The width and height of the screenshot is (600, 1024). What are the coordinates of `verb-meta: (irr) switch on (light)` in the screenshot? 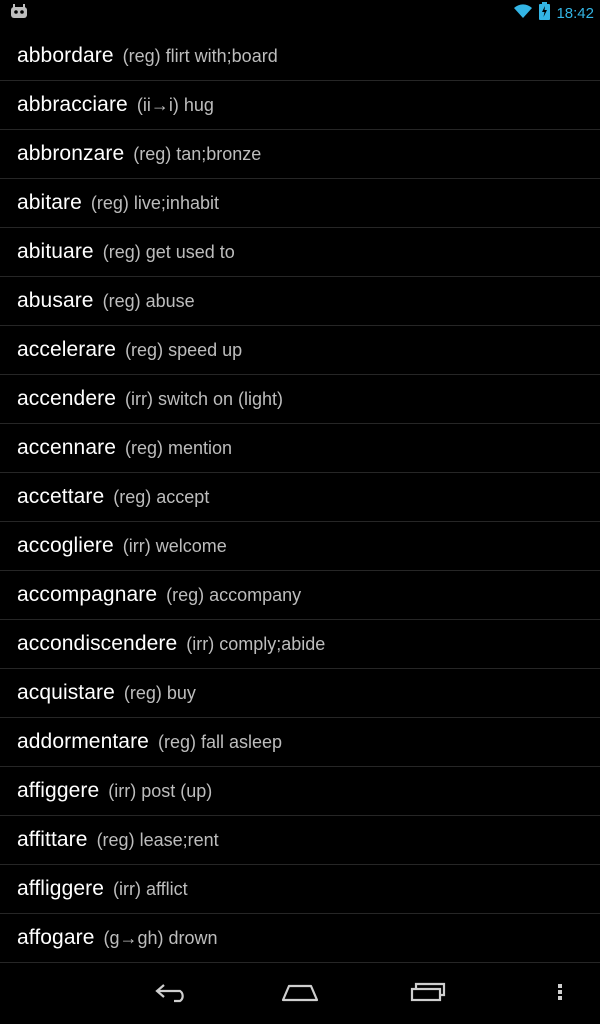 It's located at (203, 398).